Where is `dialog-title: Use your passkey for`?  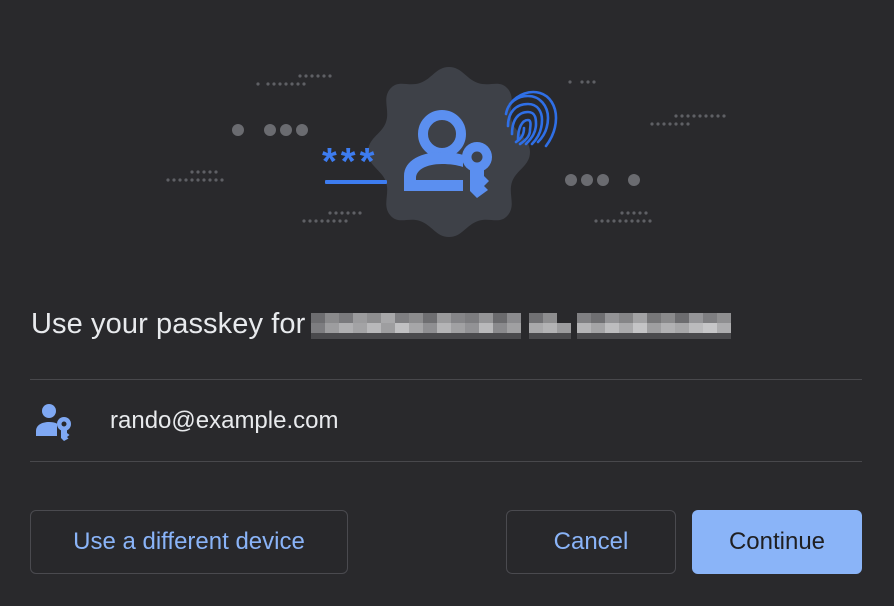
dialog-title: Use your passkey for is located at coordinates (168, 323).